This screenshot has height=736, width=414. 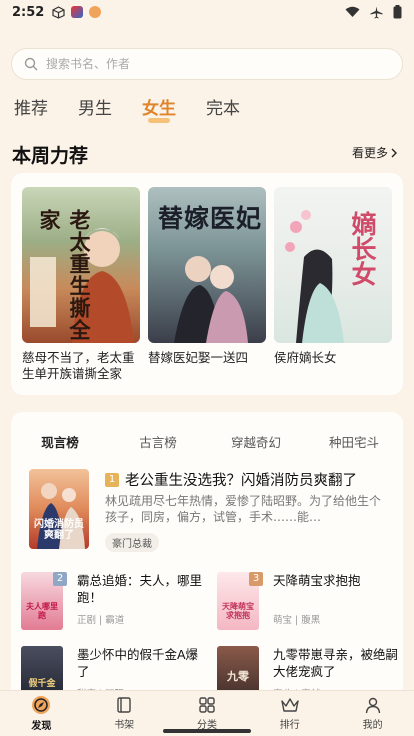 I want to click on airplane-icon, so click(x=376, y=12).